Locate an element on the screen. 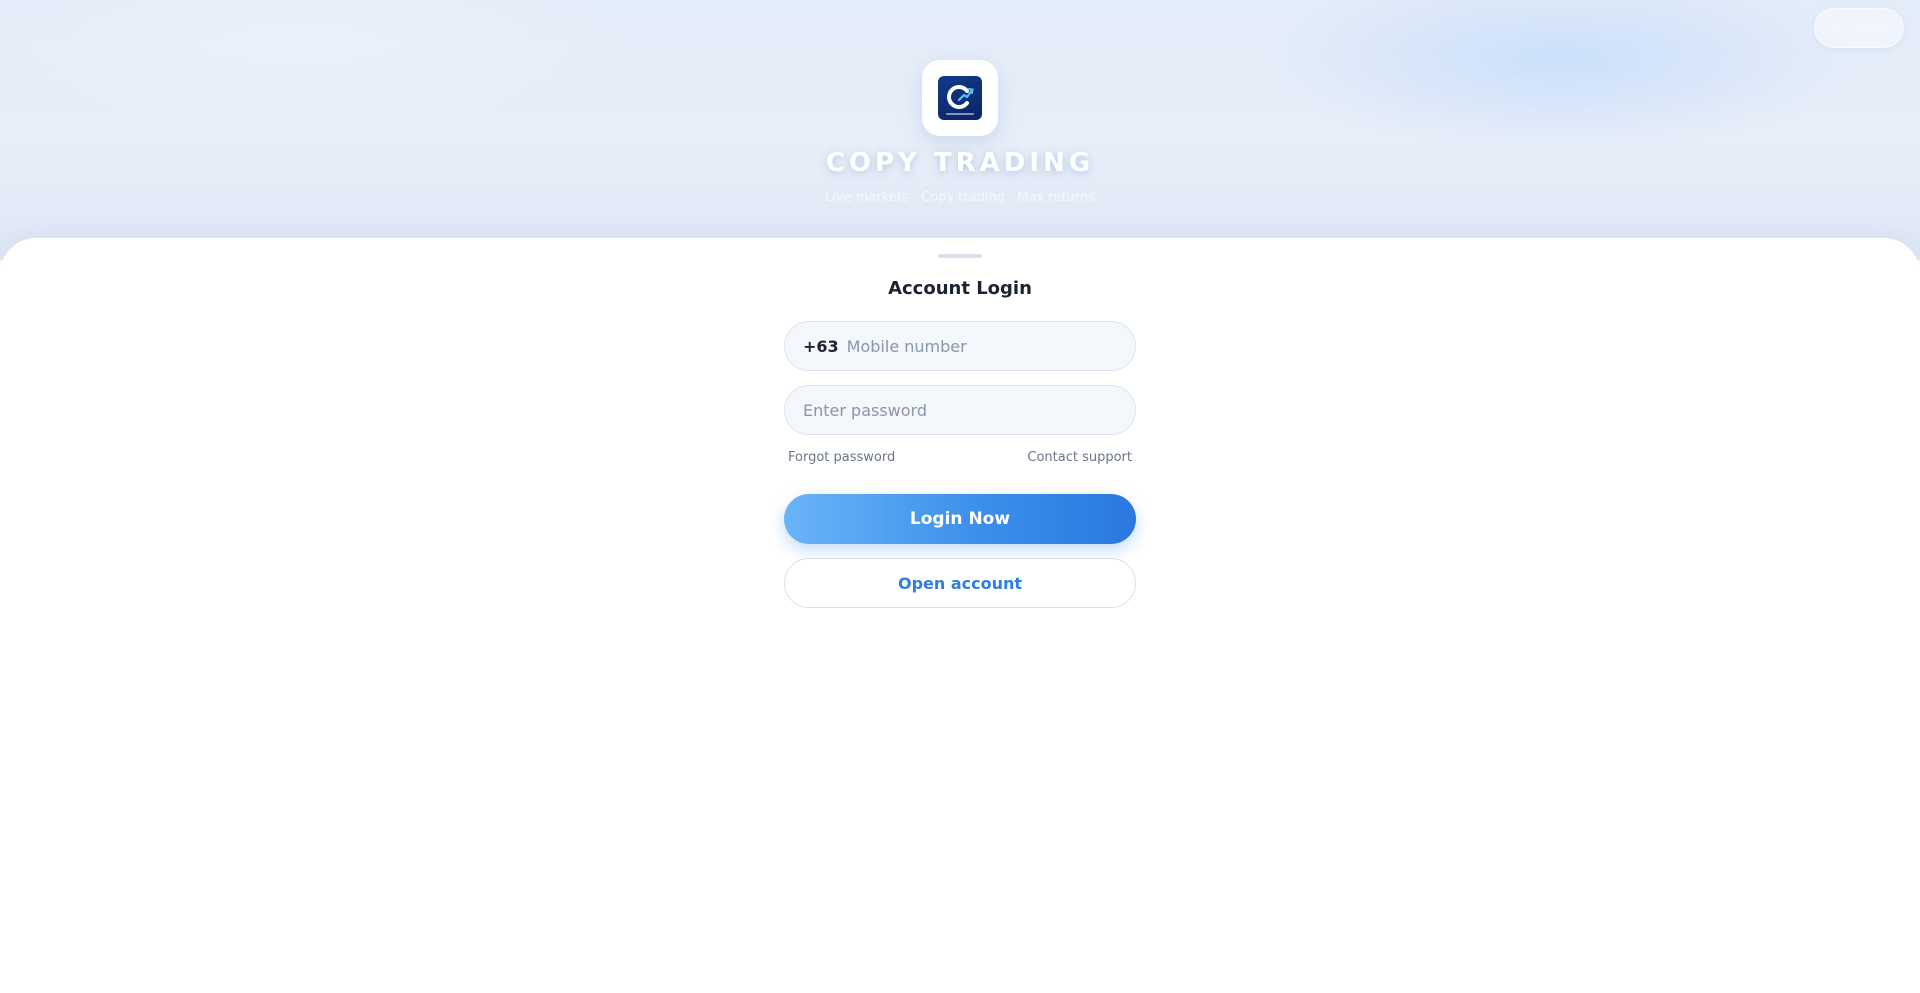 Image resolution: width=1920 pixels, height=993 pixels. password-field is located at coordinates (960, 410).